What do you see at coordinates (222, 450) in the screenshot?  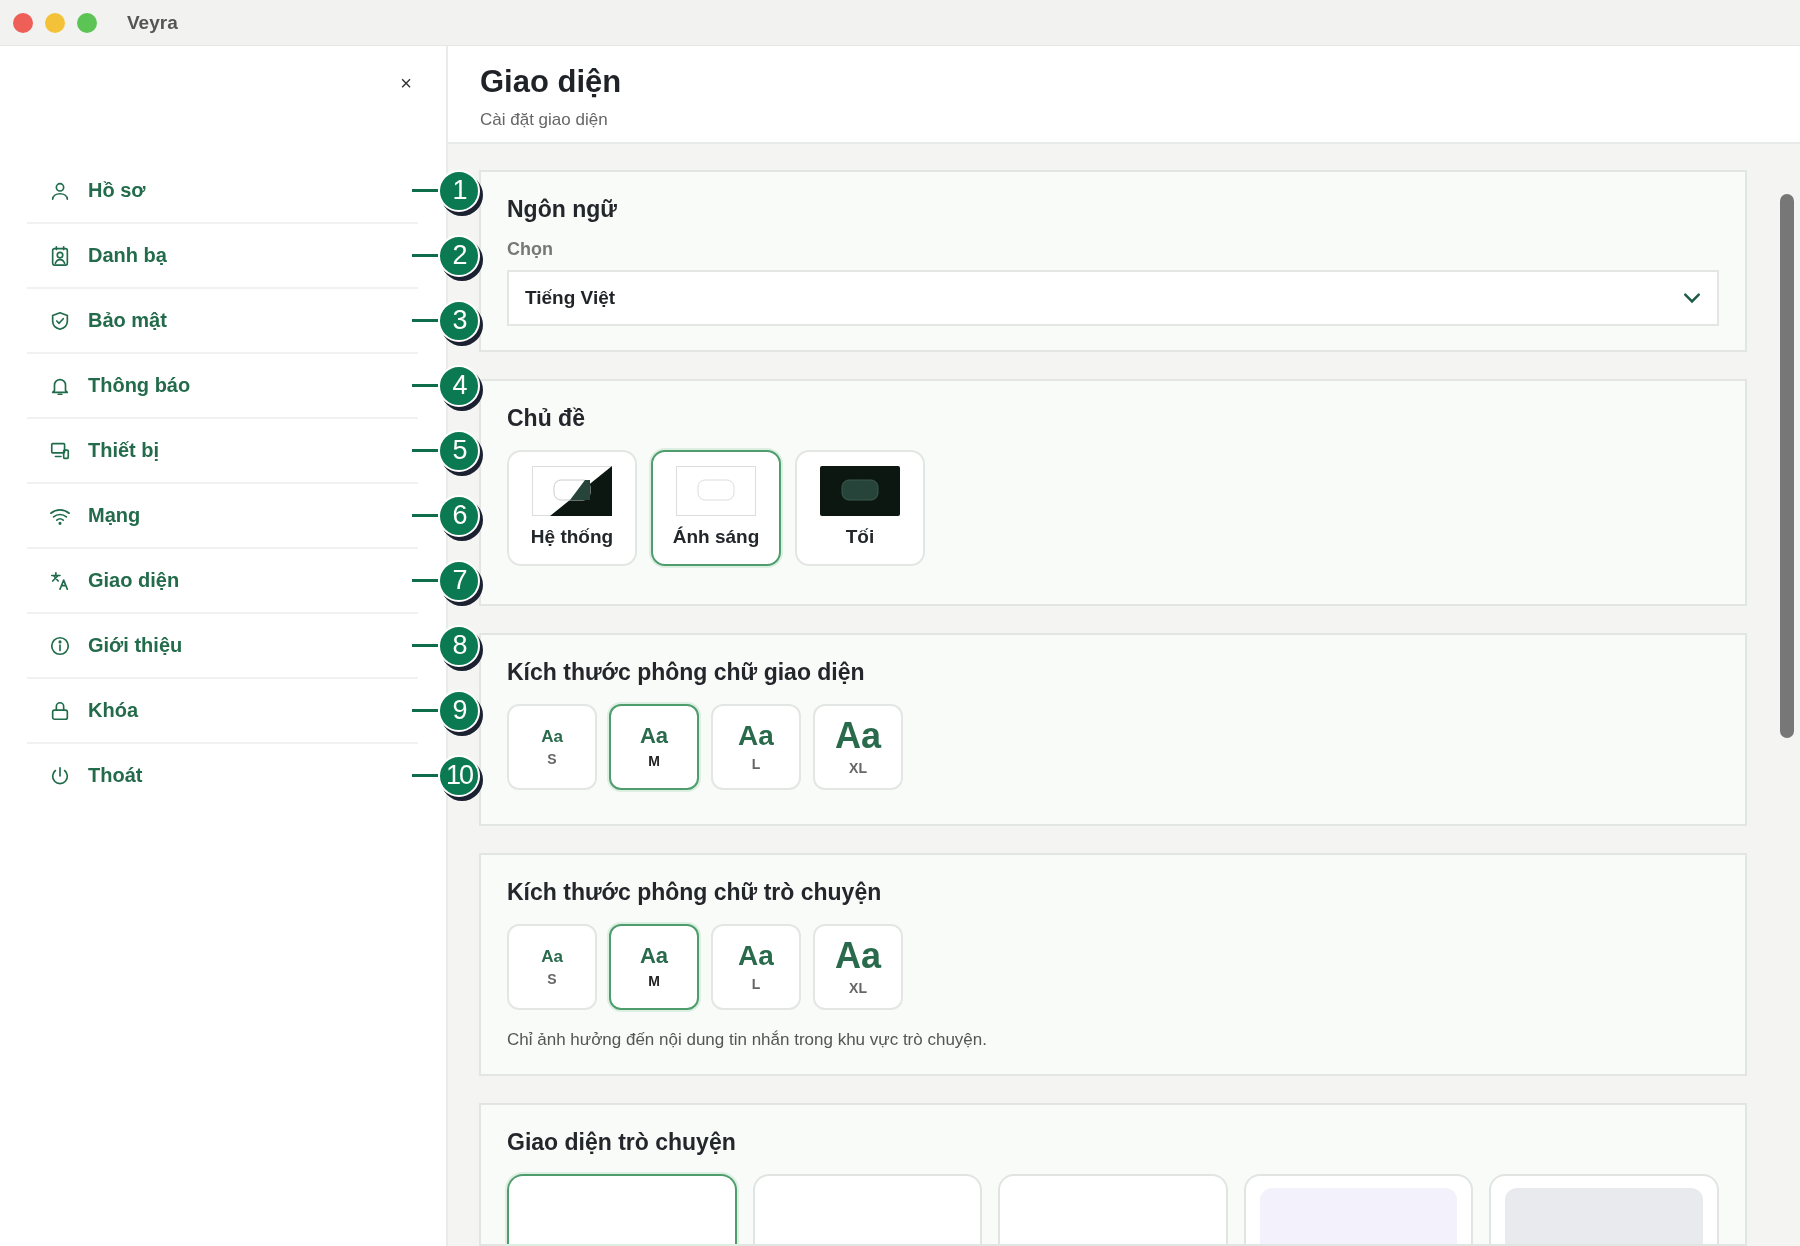 I see `sidebar-item: Thiết bị` at bounding box center [222, 450].